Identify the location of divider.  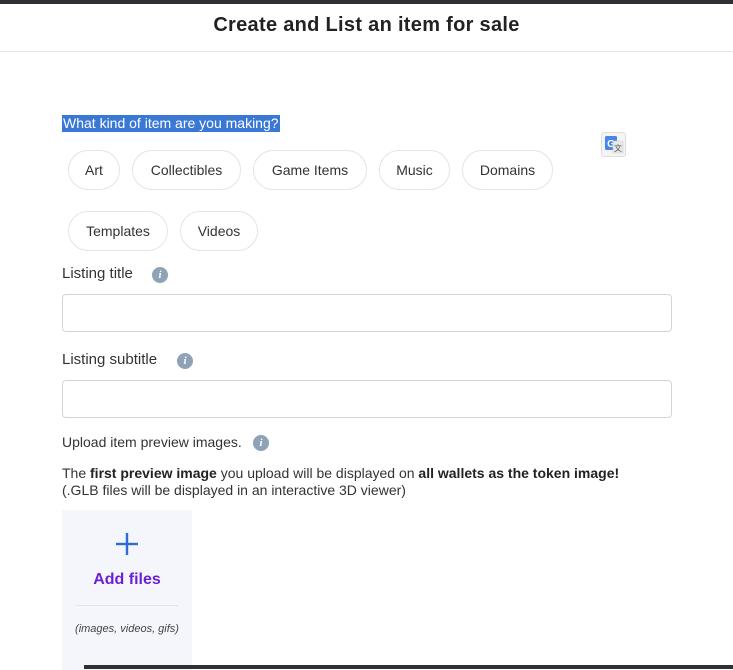
(127, 605).